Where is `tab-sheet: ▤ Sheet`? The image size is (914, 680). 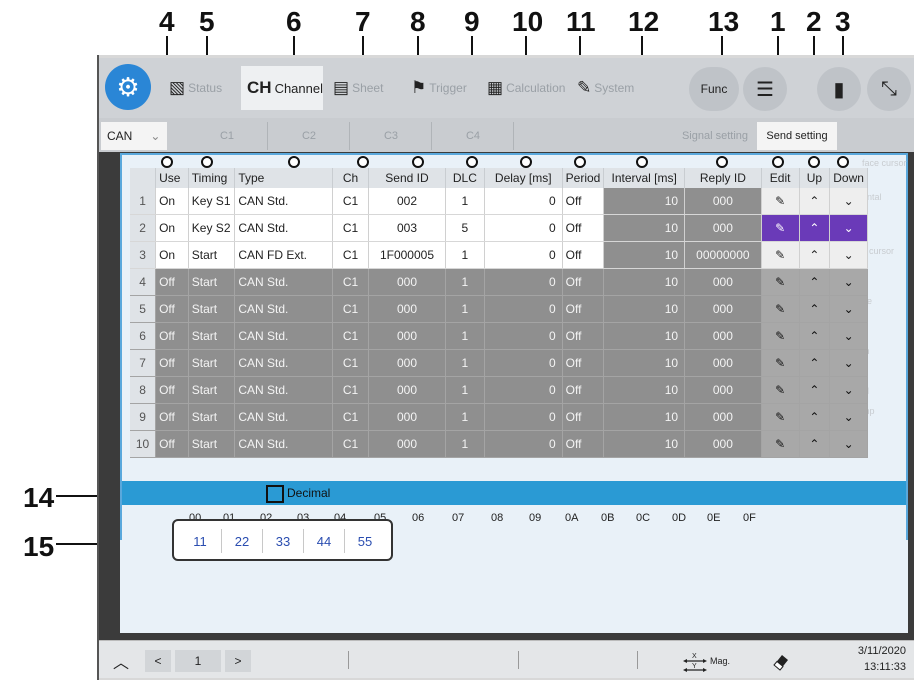
tab-sheet: ▤ Sheet is located at coordinates (366, 88).